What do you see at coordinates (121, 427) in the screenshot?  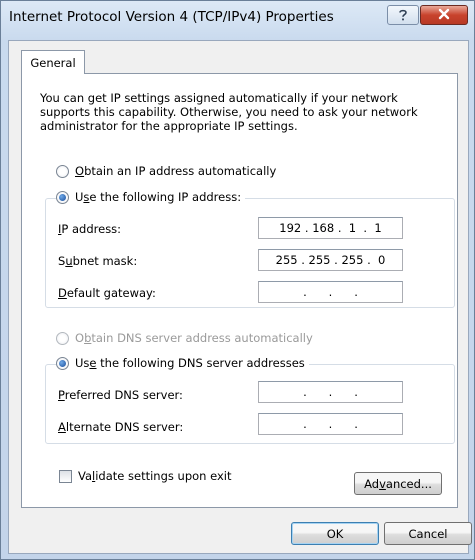 I see `alternate-dns-label: Alternate DNS server:` at bounding box center [121, 427].